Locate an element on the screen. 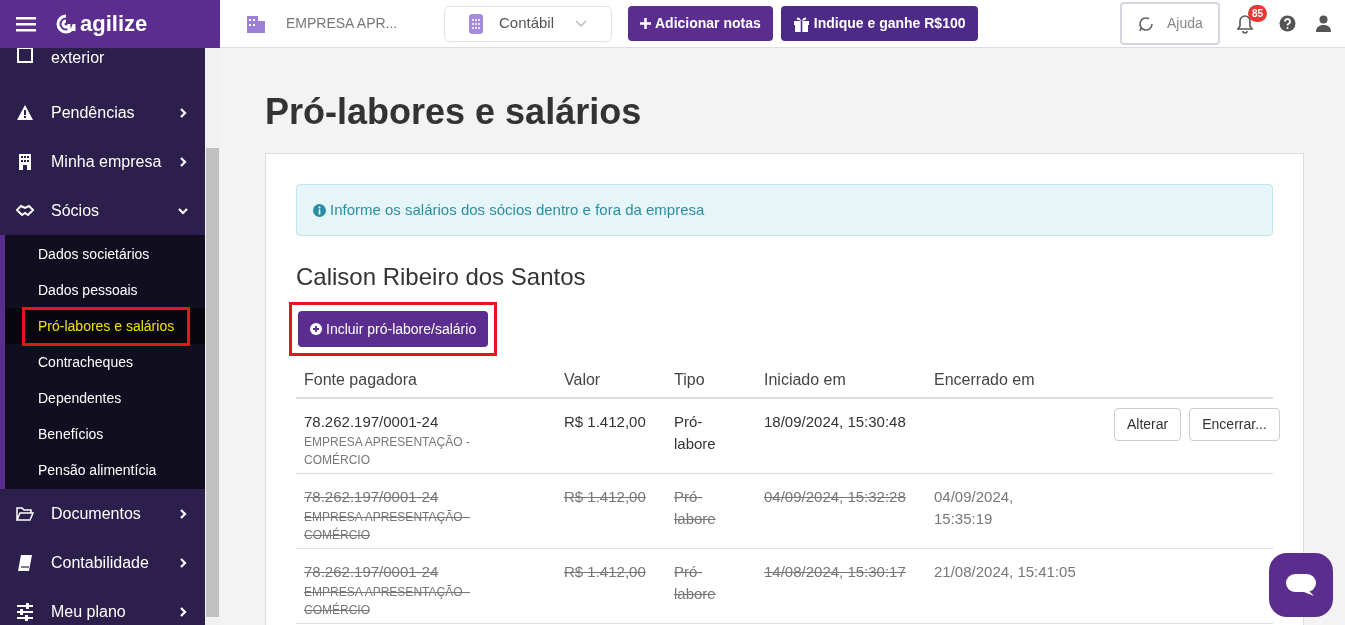 The width and height of the screenshot is (1345, 625). sidebar-item: Pendências is located at coordinates (102, 112).